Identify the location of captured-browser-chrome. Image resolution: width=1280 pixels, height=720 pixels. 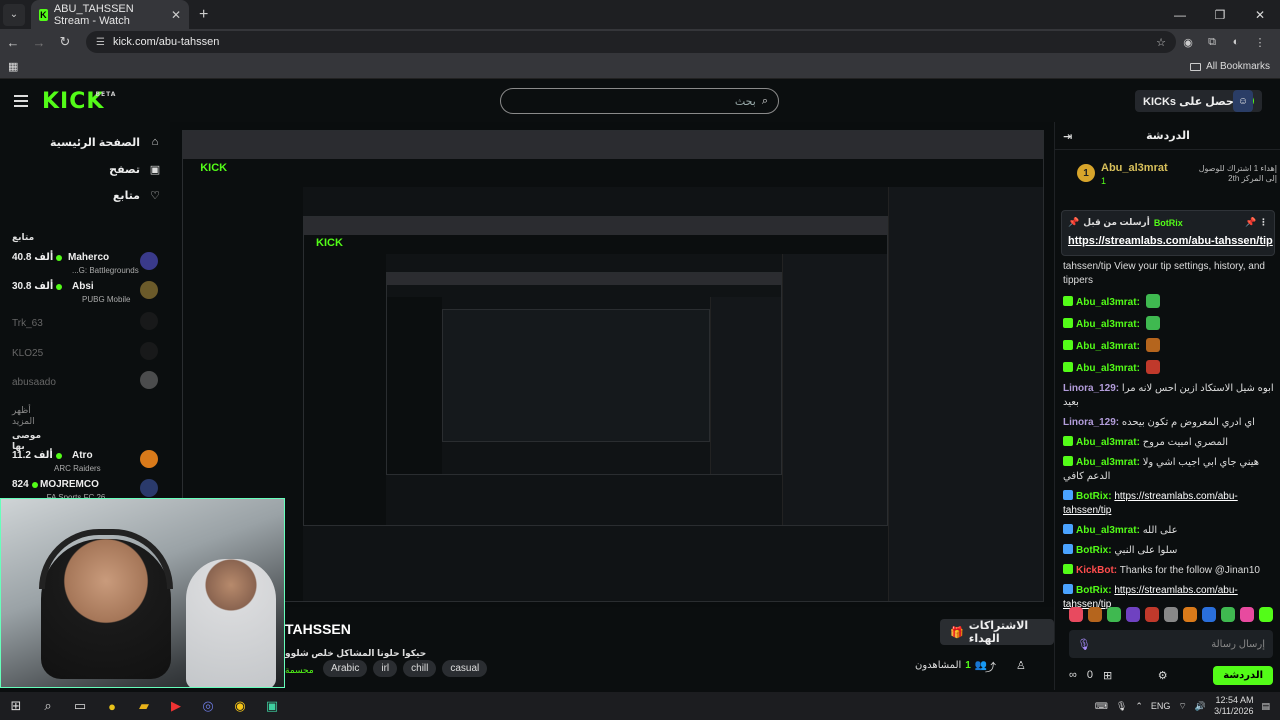
(613, 145).